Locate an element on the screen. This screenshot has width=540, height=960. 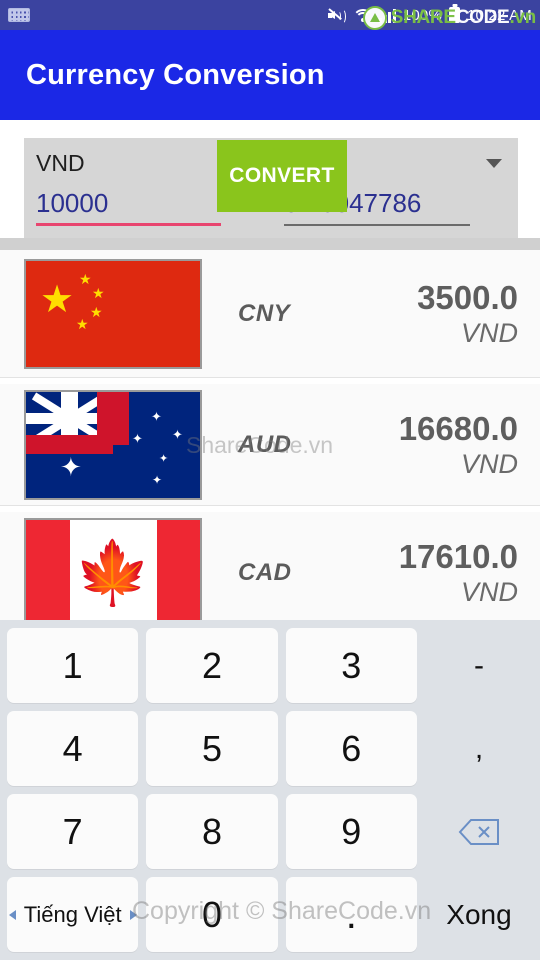
table-row: ★ ★ ★ ★ ★ CNY 3500.0 VND is located at coordinates (270, 314).